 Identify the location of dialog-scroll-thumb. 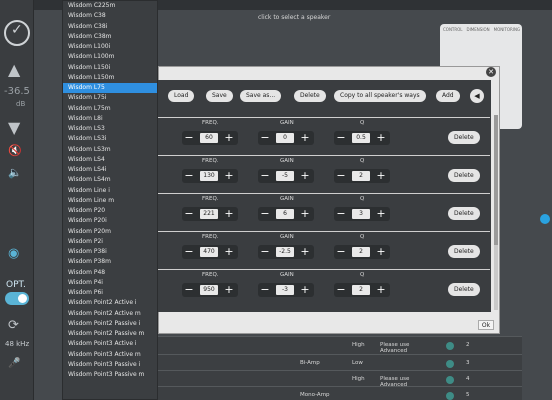
(496, 180).